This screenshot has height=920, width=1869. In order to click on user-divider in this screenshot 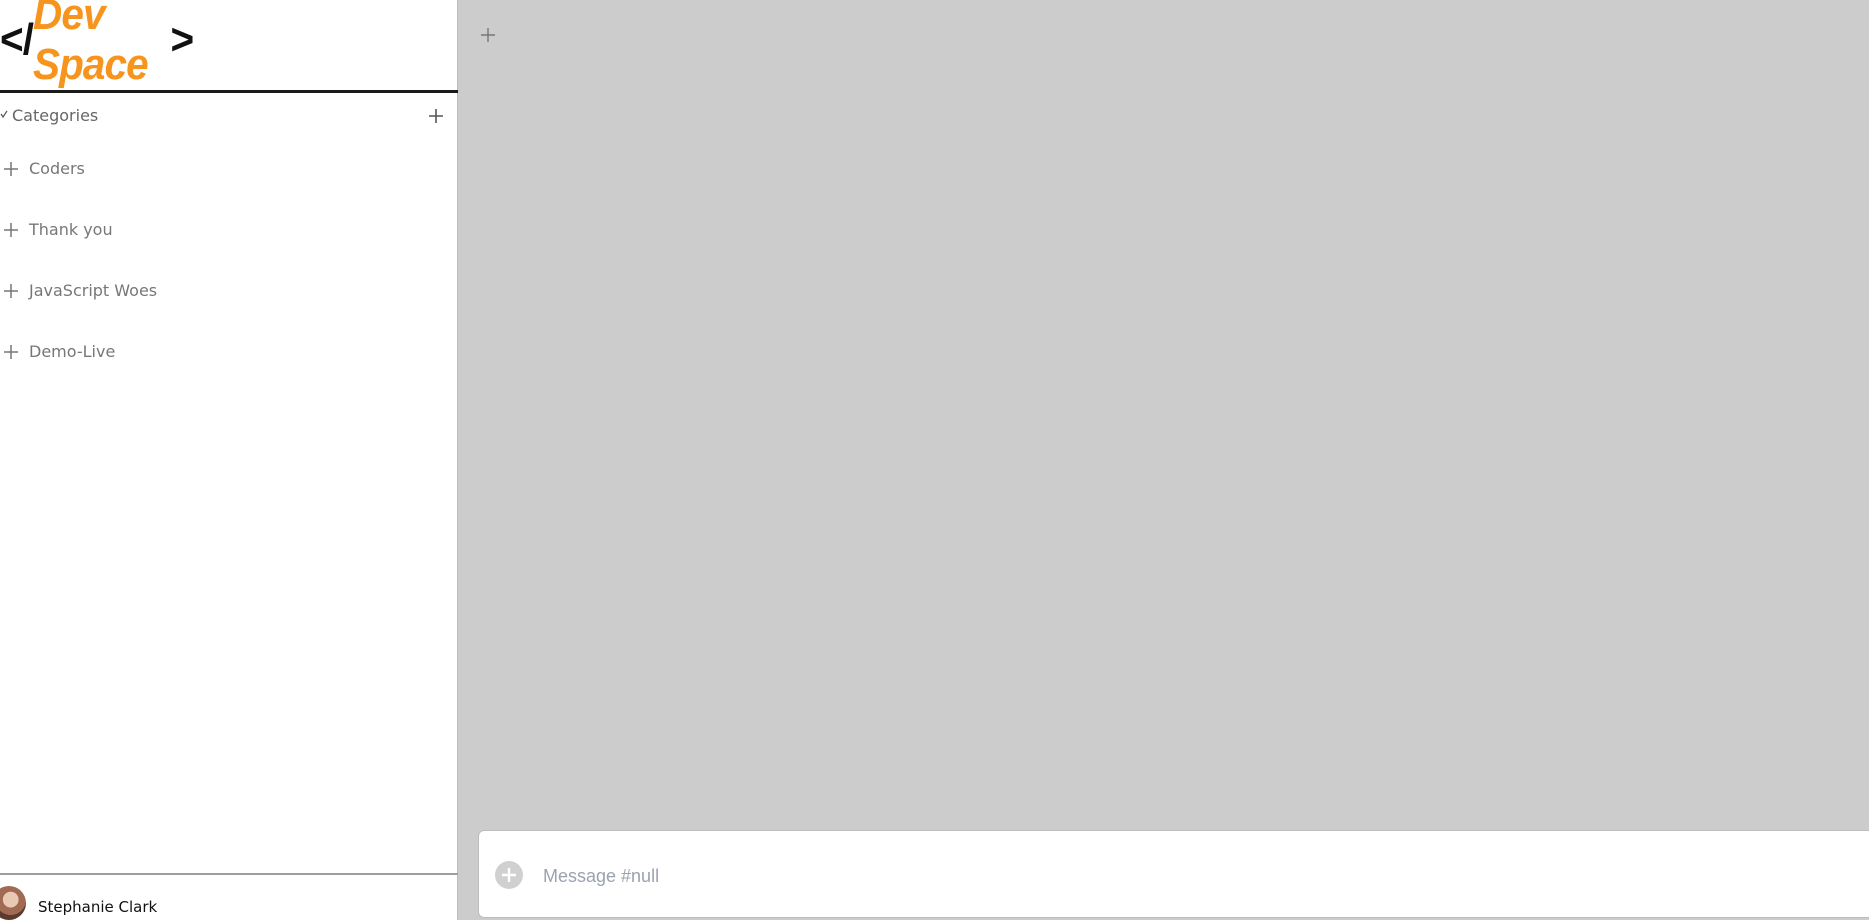, I will do `click(229, 874)`.